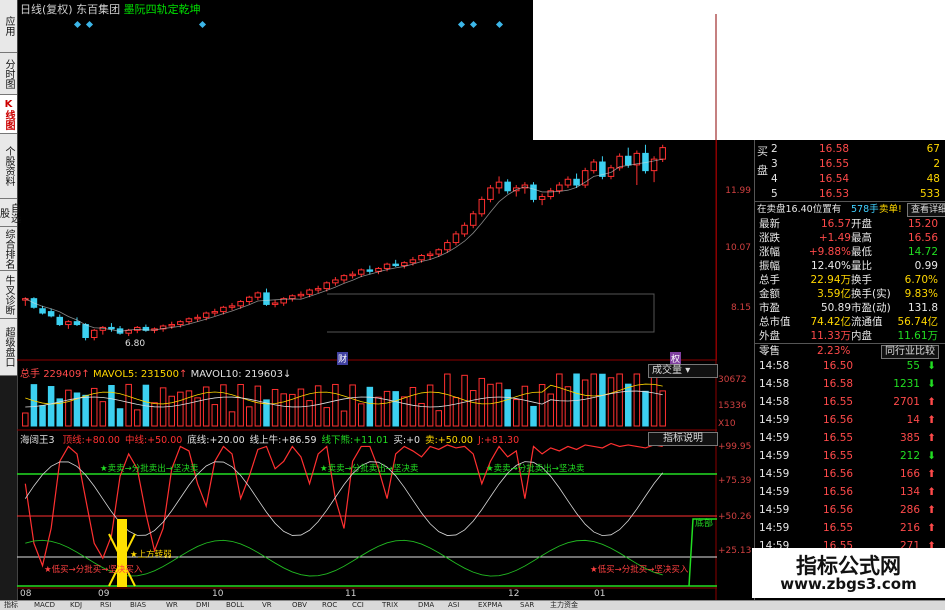 This screenshot has width=945, height=610. I want to click on left-tab-2: K线图, so click(8, 114).